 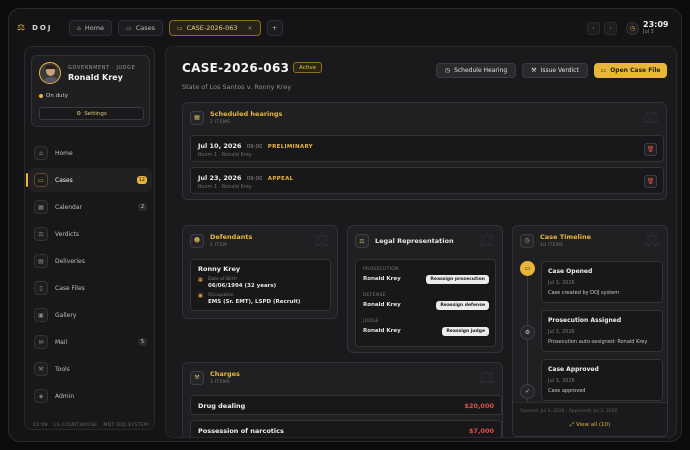 I want to click on card-title: Case Timeline, so click(x=566, y=237).